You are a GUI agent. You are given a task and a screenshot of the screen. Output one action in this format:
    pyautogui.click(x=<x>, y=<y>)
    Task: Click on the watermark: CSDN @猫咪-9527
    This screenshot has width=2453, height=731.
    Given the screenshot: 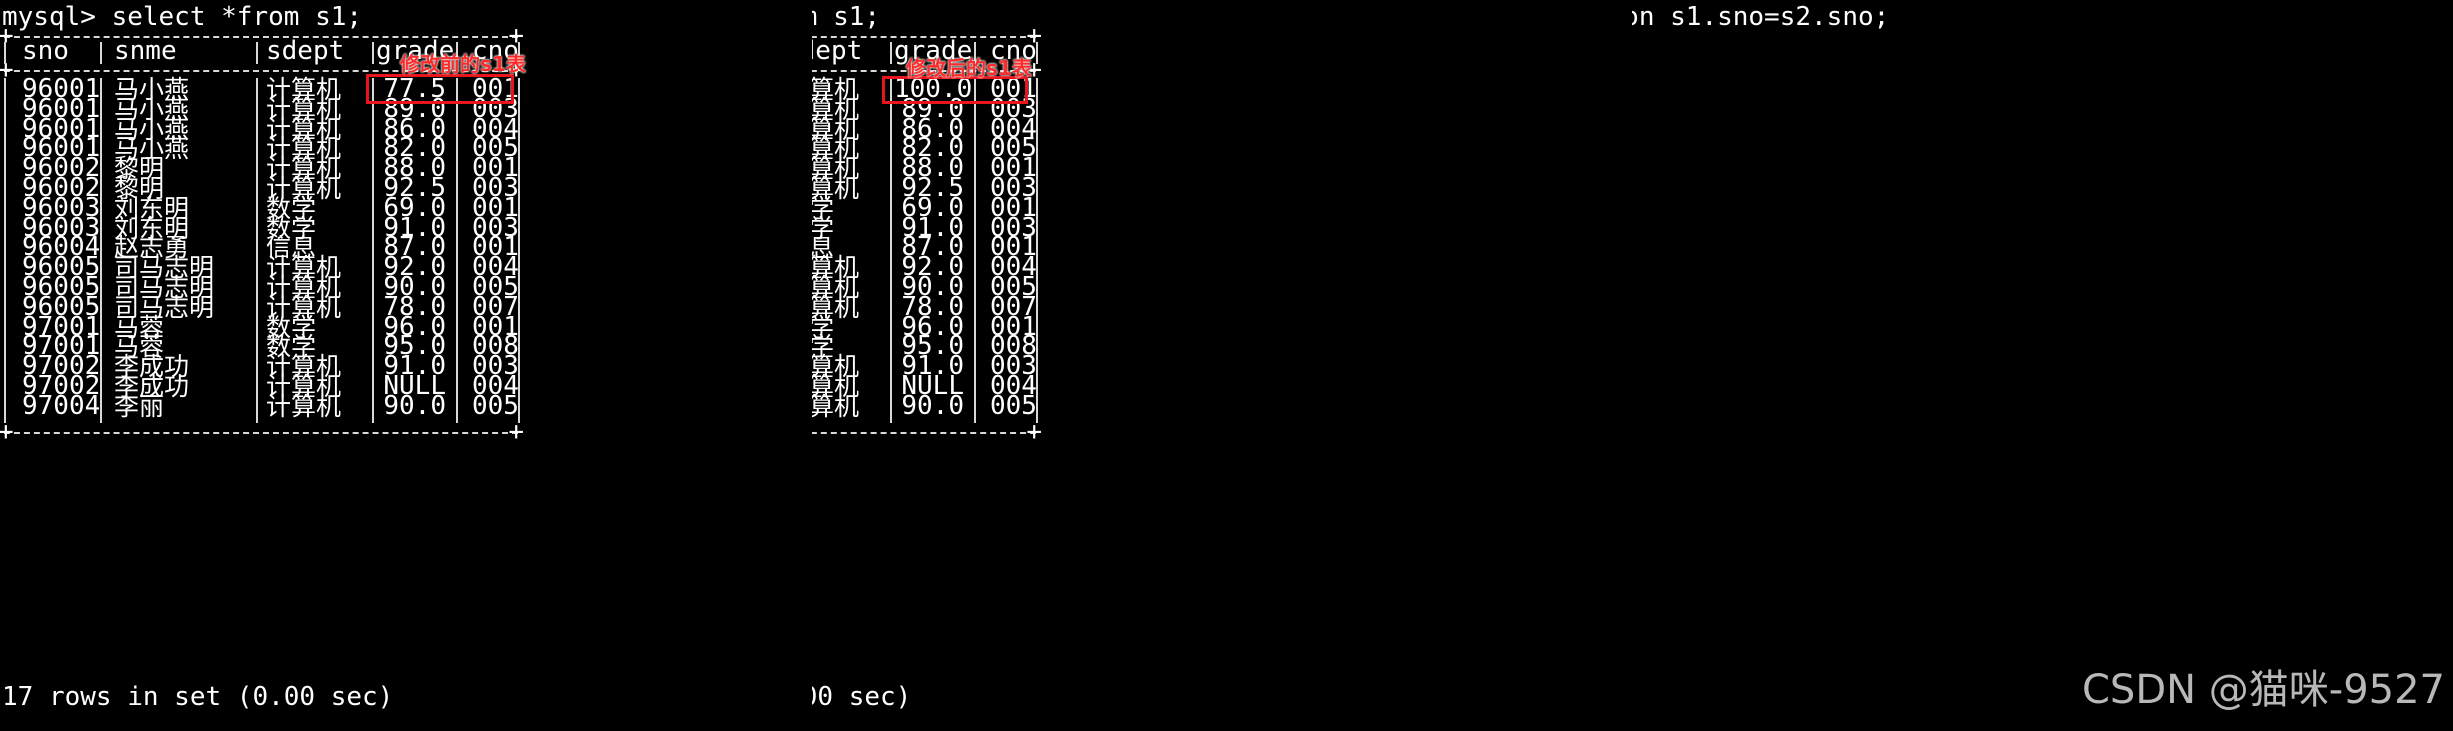 What is the action you would take?
    pyautogui.click(x=2263, y=690)
    